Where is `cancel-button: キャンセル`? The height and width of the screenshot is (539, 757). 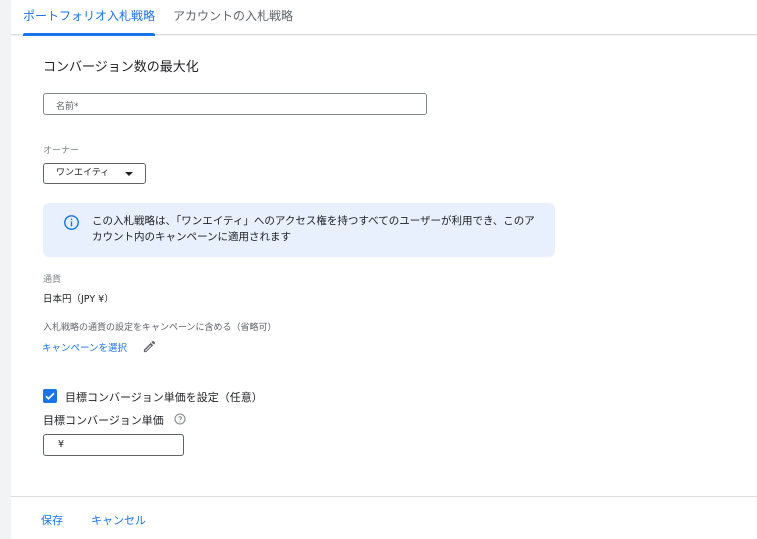
cancel-button: キャンセル is located at coordinates (118, 520).